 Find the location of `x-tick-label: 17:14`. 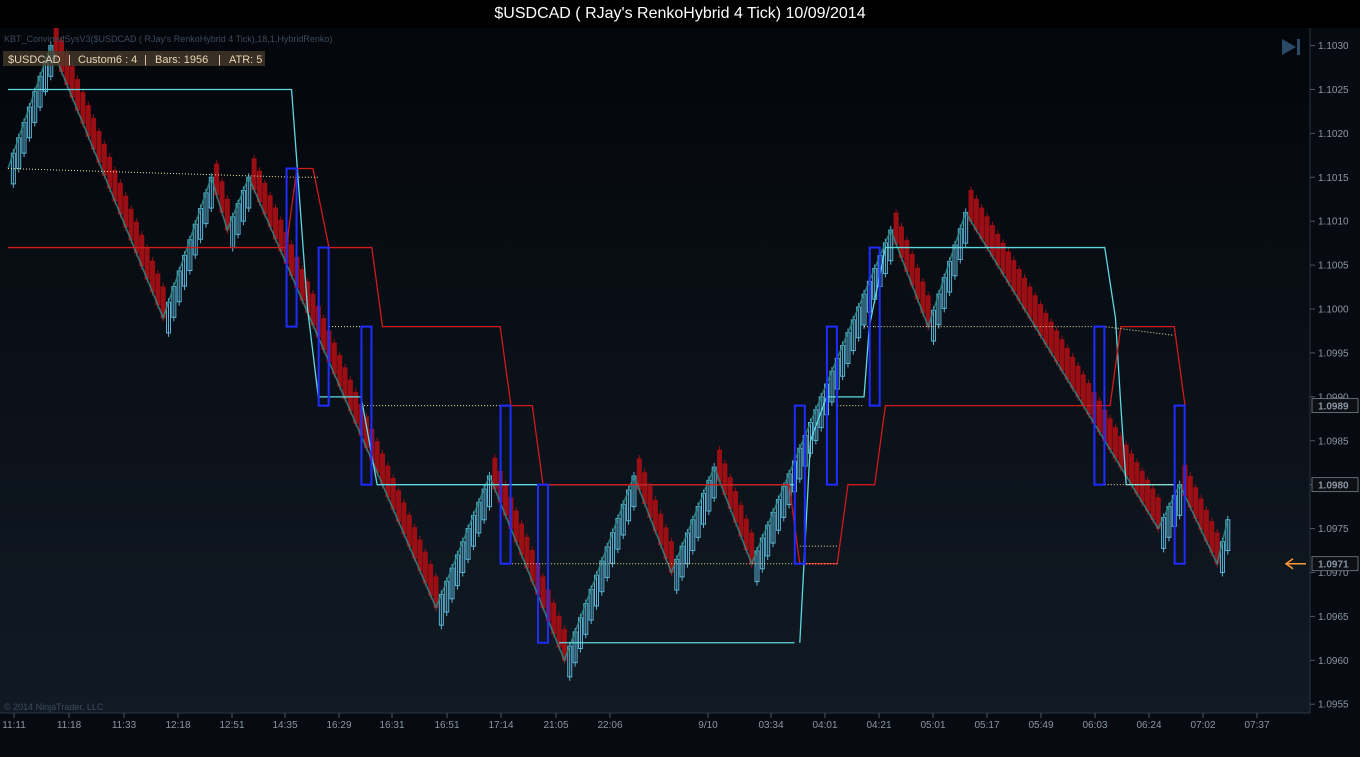

x-tick-label: 17:14 is located at coordinates (500, 725).